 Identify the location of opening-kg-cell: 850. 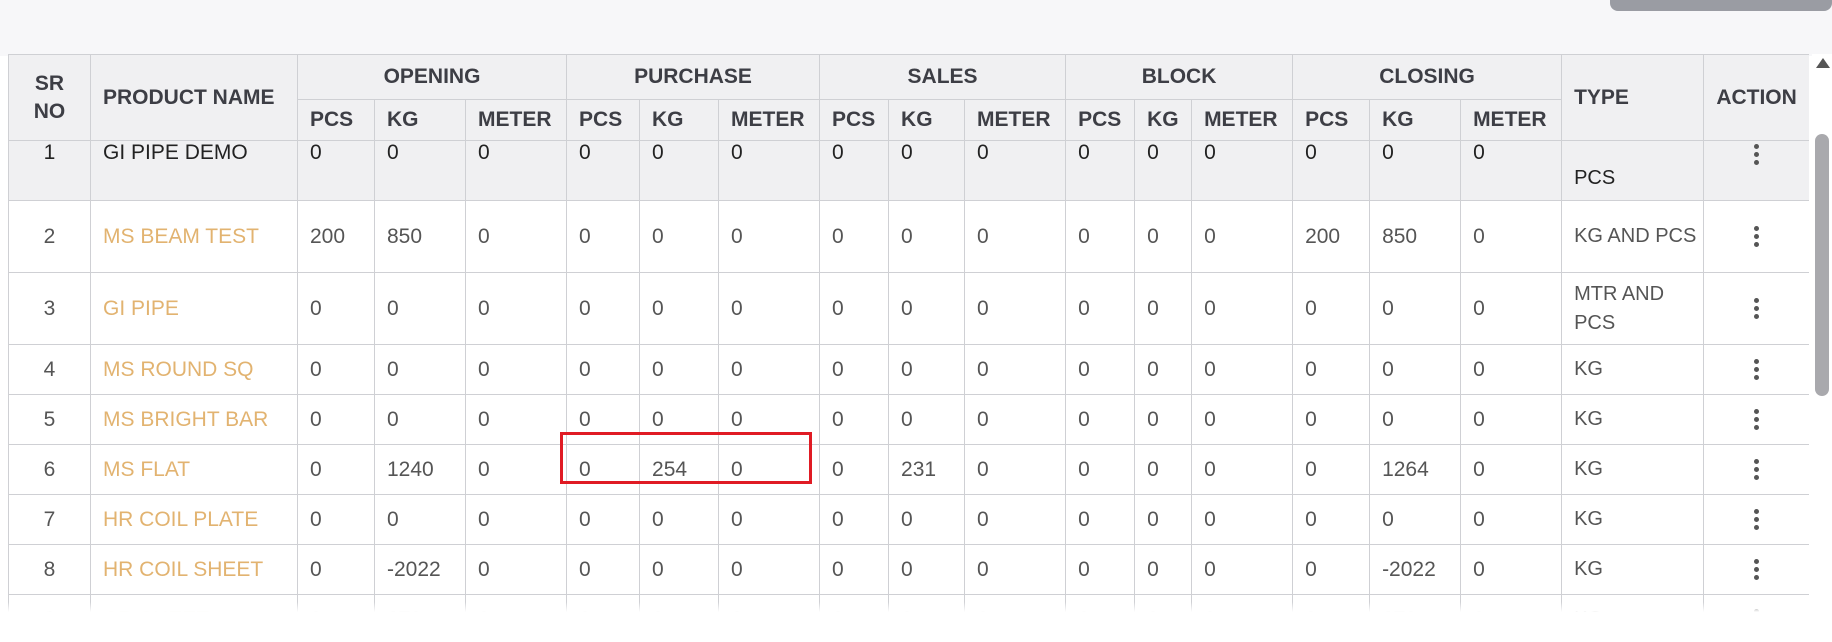
(420, 236).